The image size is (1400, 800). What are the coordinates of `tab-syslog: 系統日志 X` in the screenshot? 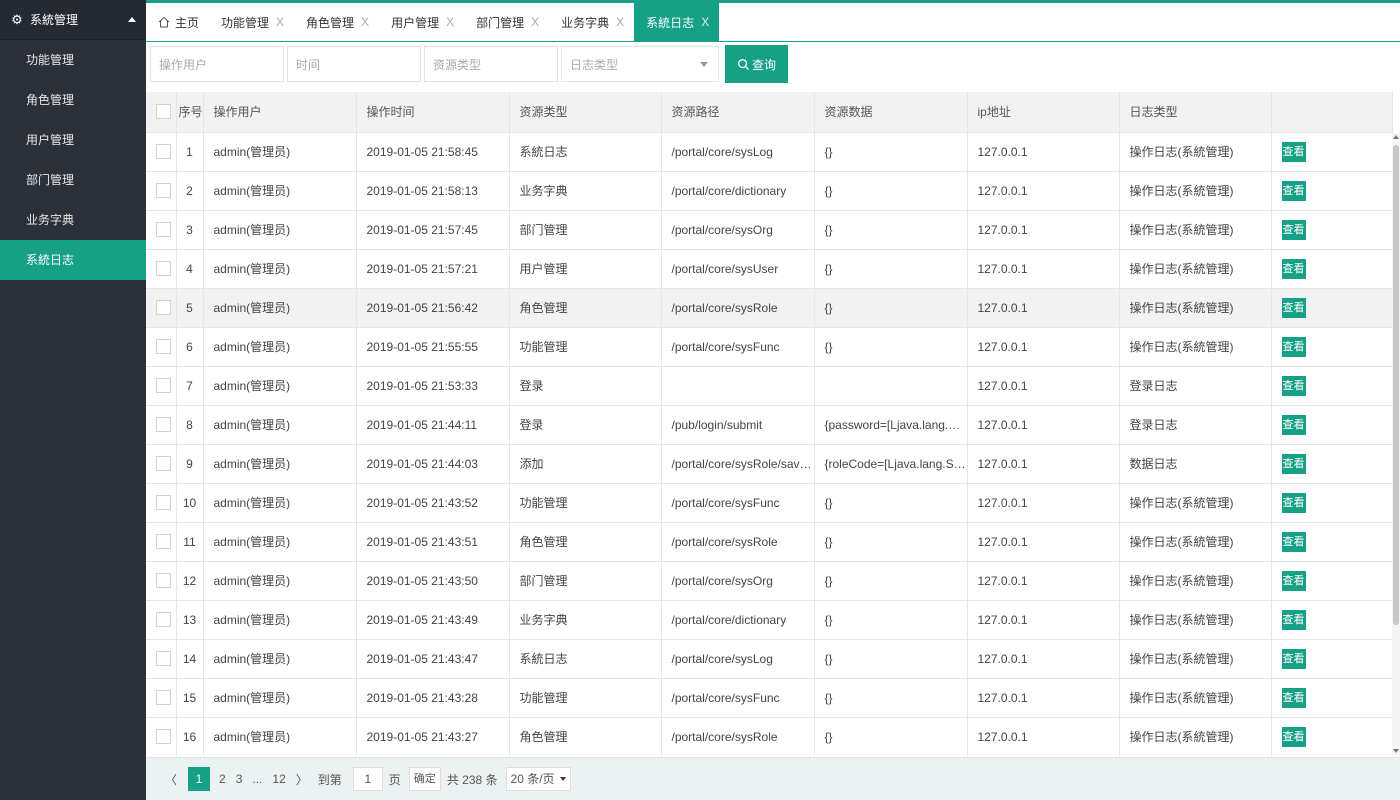 It's located at (677, 22).